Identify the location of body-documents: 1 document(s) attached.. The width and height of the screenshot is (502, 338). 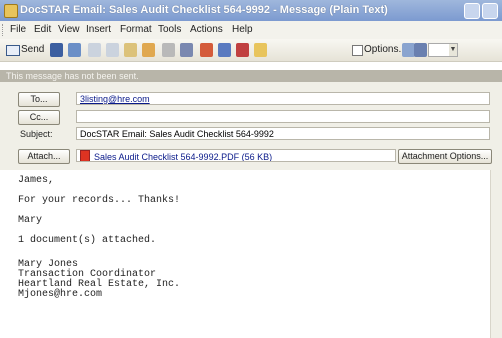
(87, 240).